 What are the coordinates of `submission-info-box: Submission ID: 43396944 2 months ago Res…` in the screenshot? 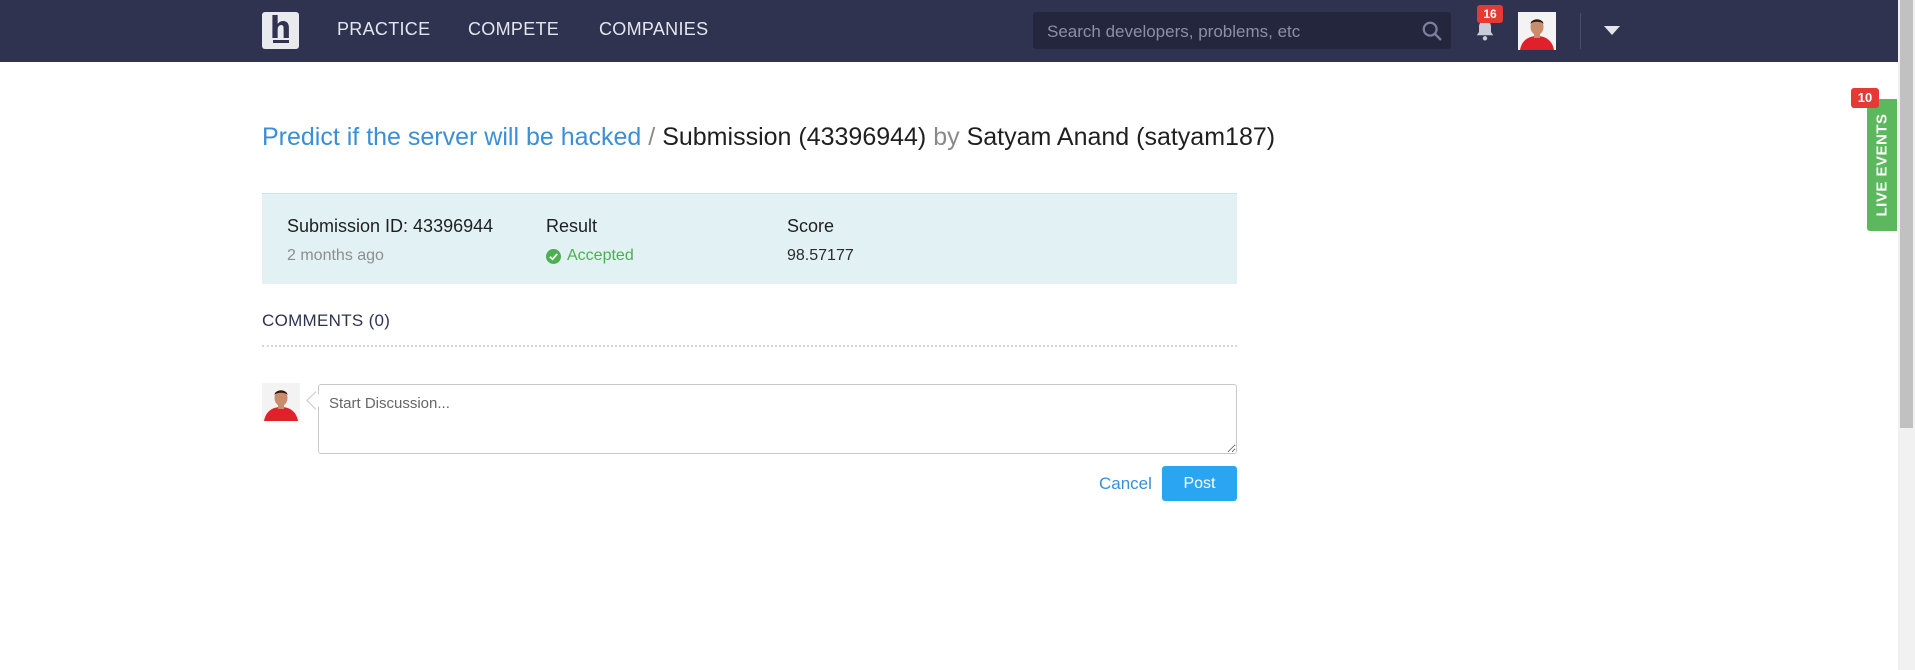 It's located at (749, 238).